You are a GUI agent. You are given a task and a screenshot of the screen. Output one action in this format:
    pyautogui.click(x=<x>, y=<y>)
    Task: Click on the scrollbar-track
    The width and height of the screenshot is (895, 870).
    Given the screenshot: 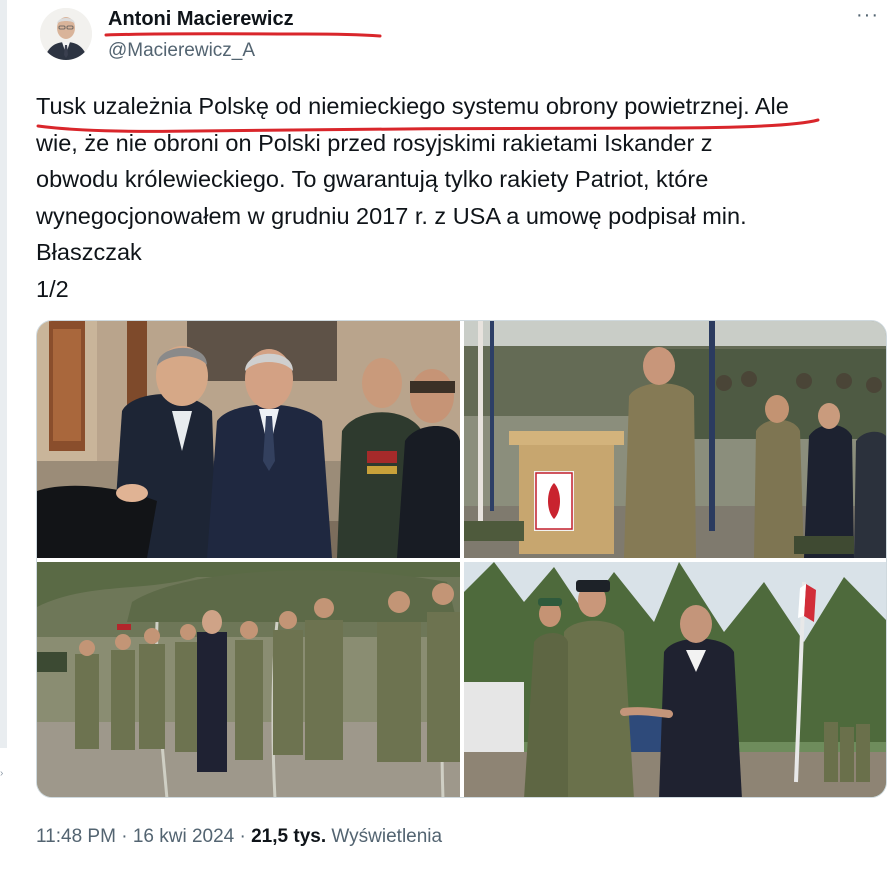 What is the action you would take?
    pyautogui.click(x=3, y=374)
    